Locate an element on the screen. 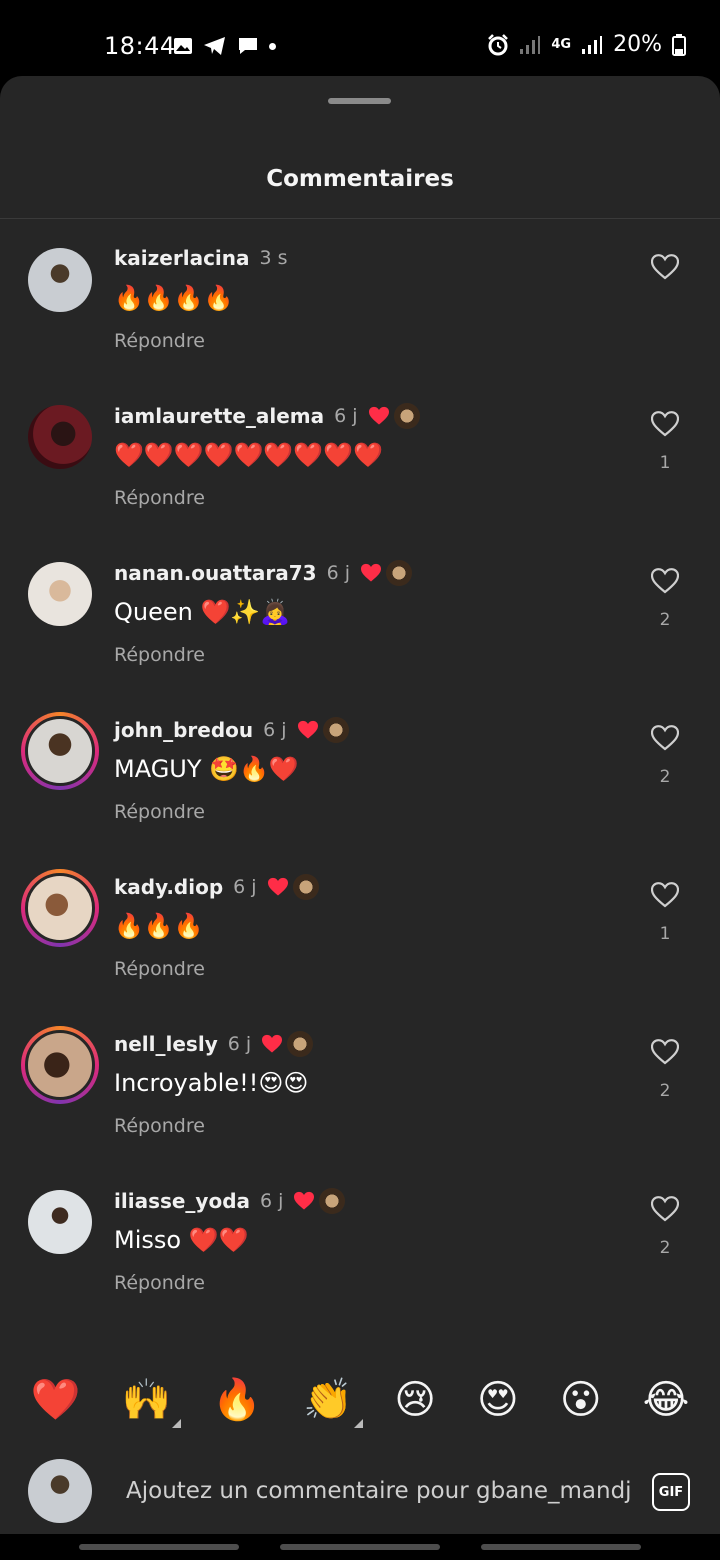  comment-item: kady.diop 6 j 🔥🔥🔥 Répondre 1 is located at coordinates (360, 924).